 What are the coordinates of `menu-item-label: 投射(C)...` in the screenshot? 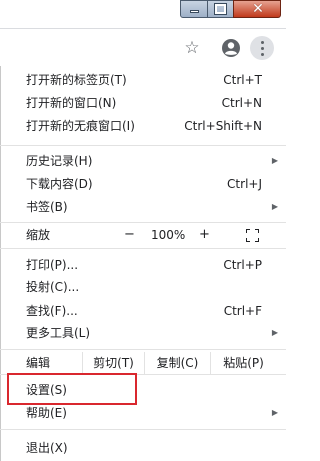 It's located at (53, 287).